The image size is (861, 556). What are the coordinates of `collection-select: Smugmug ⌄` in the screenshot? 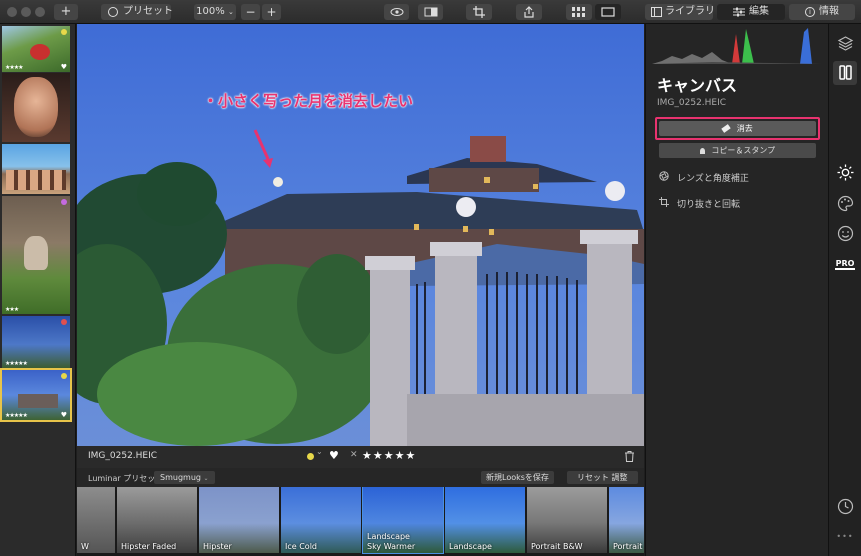 It's located at (184, 477).